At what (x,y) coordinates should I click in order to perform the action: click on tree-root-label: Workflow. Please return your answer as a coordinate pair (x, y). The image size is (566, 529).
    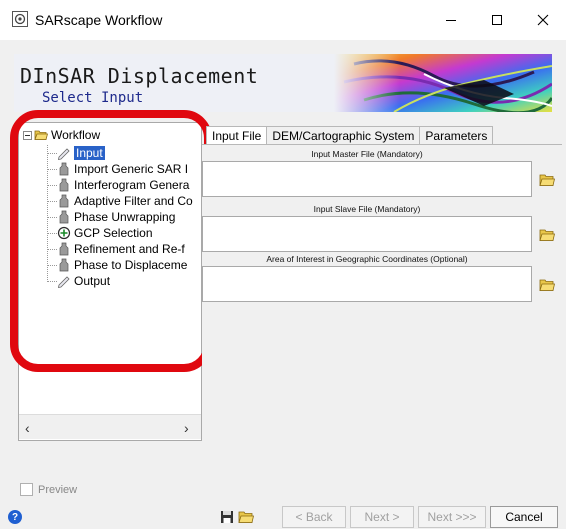
    Looking at the image, I should click on (76, 135).